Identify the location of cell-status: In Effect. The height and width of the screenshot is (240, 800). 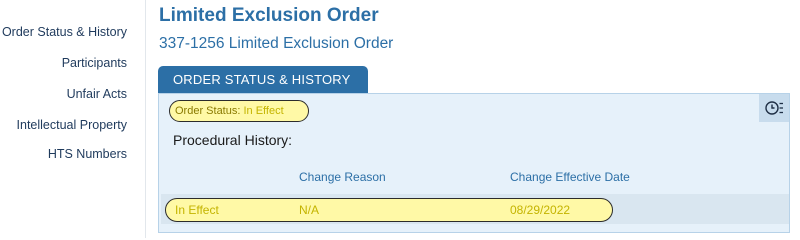
(197, 210).